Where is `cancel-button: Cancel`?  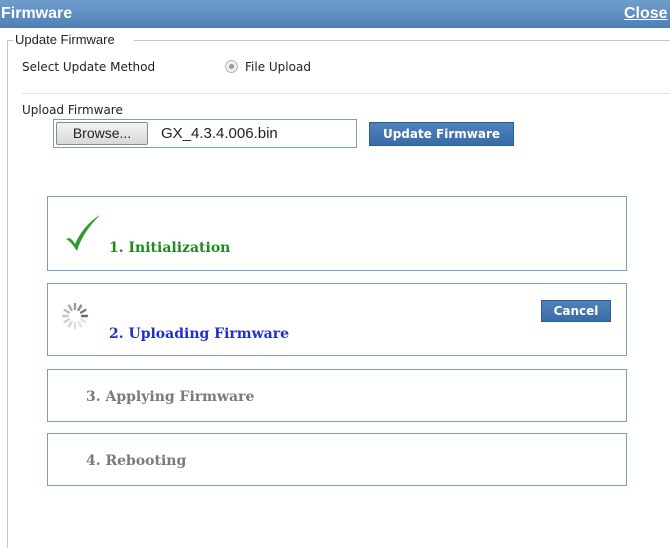
cancel-button: Cancel is located at coordinates (576, 311).